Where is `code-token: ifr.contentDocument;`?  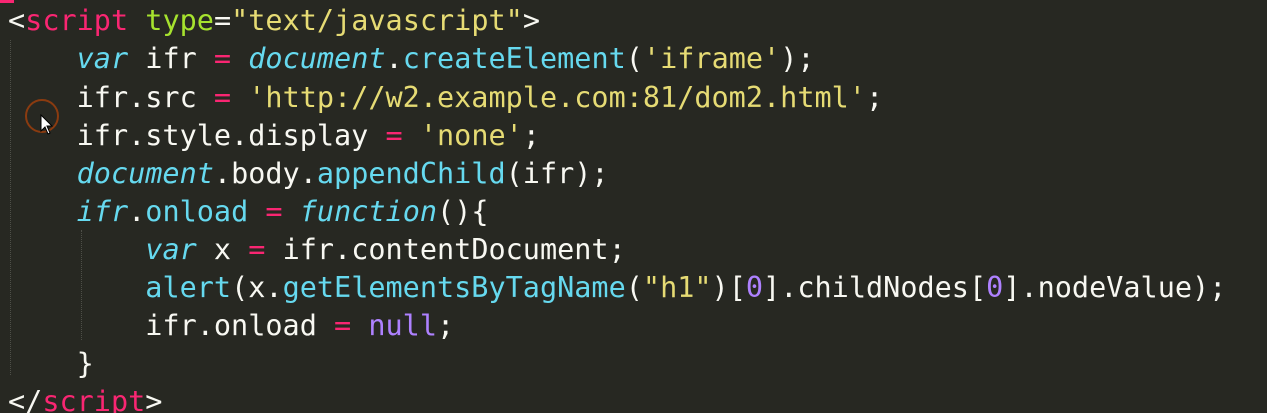 code-token: ifr.contentDocument; is located at coordinates (445, 249).